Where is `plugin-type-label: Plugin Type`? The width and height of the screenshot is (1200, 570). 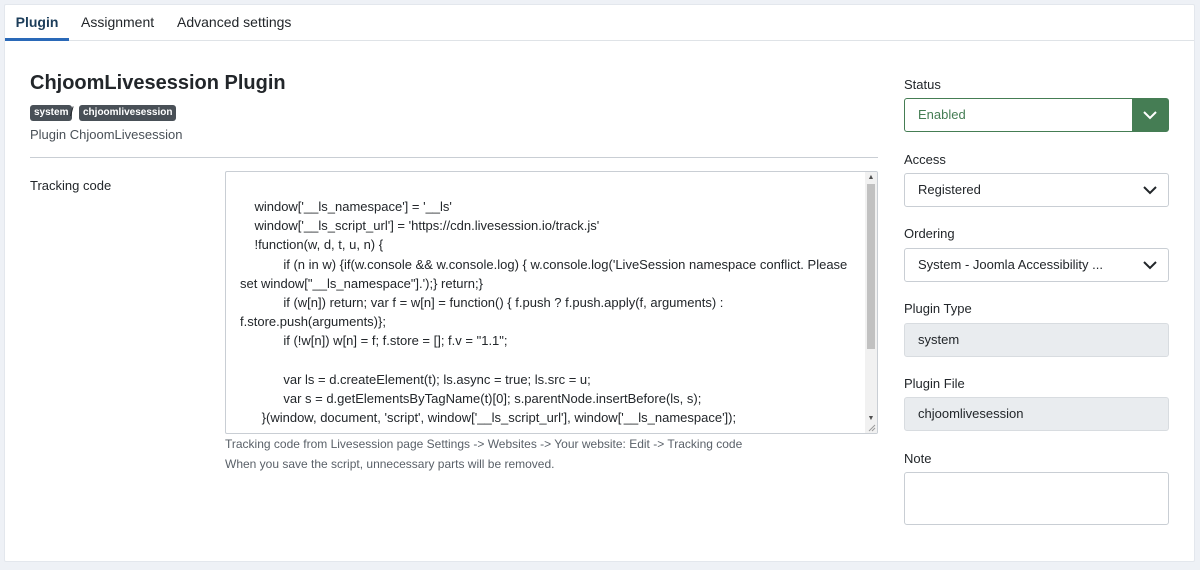 plugin-type-label: Plugin Type is located at coordinates (938, 308).